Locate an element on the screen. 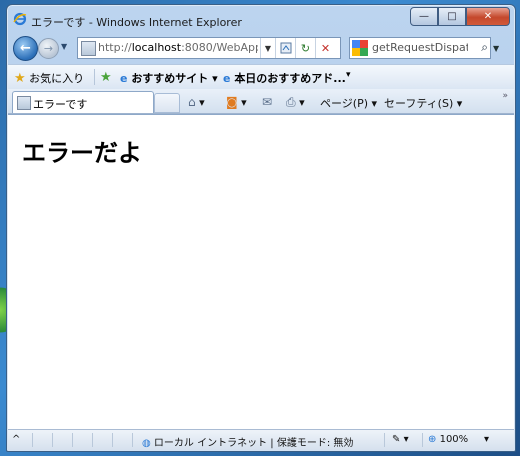 Image resolution: width=520 pixels, height=456 pixels. chevron-down-icon: ▼ is located at coordinates (268, 48).